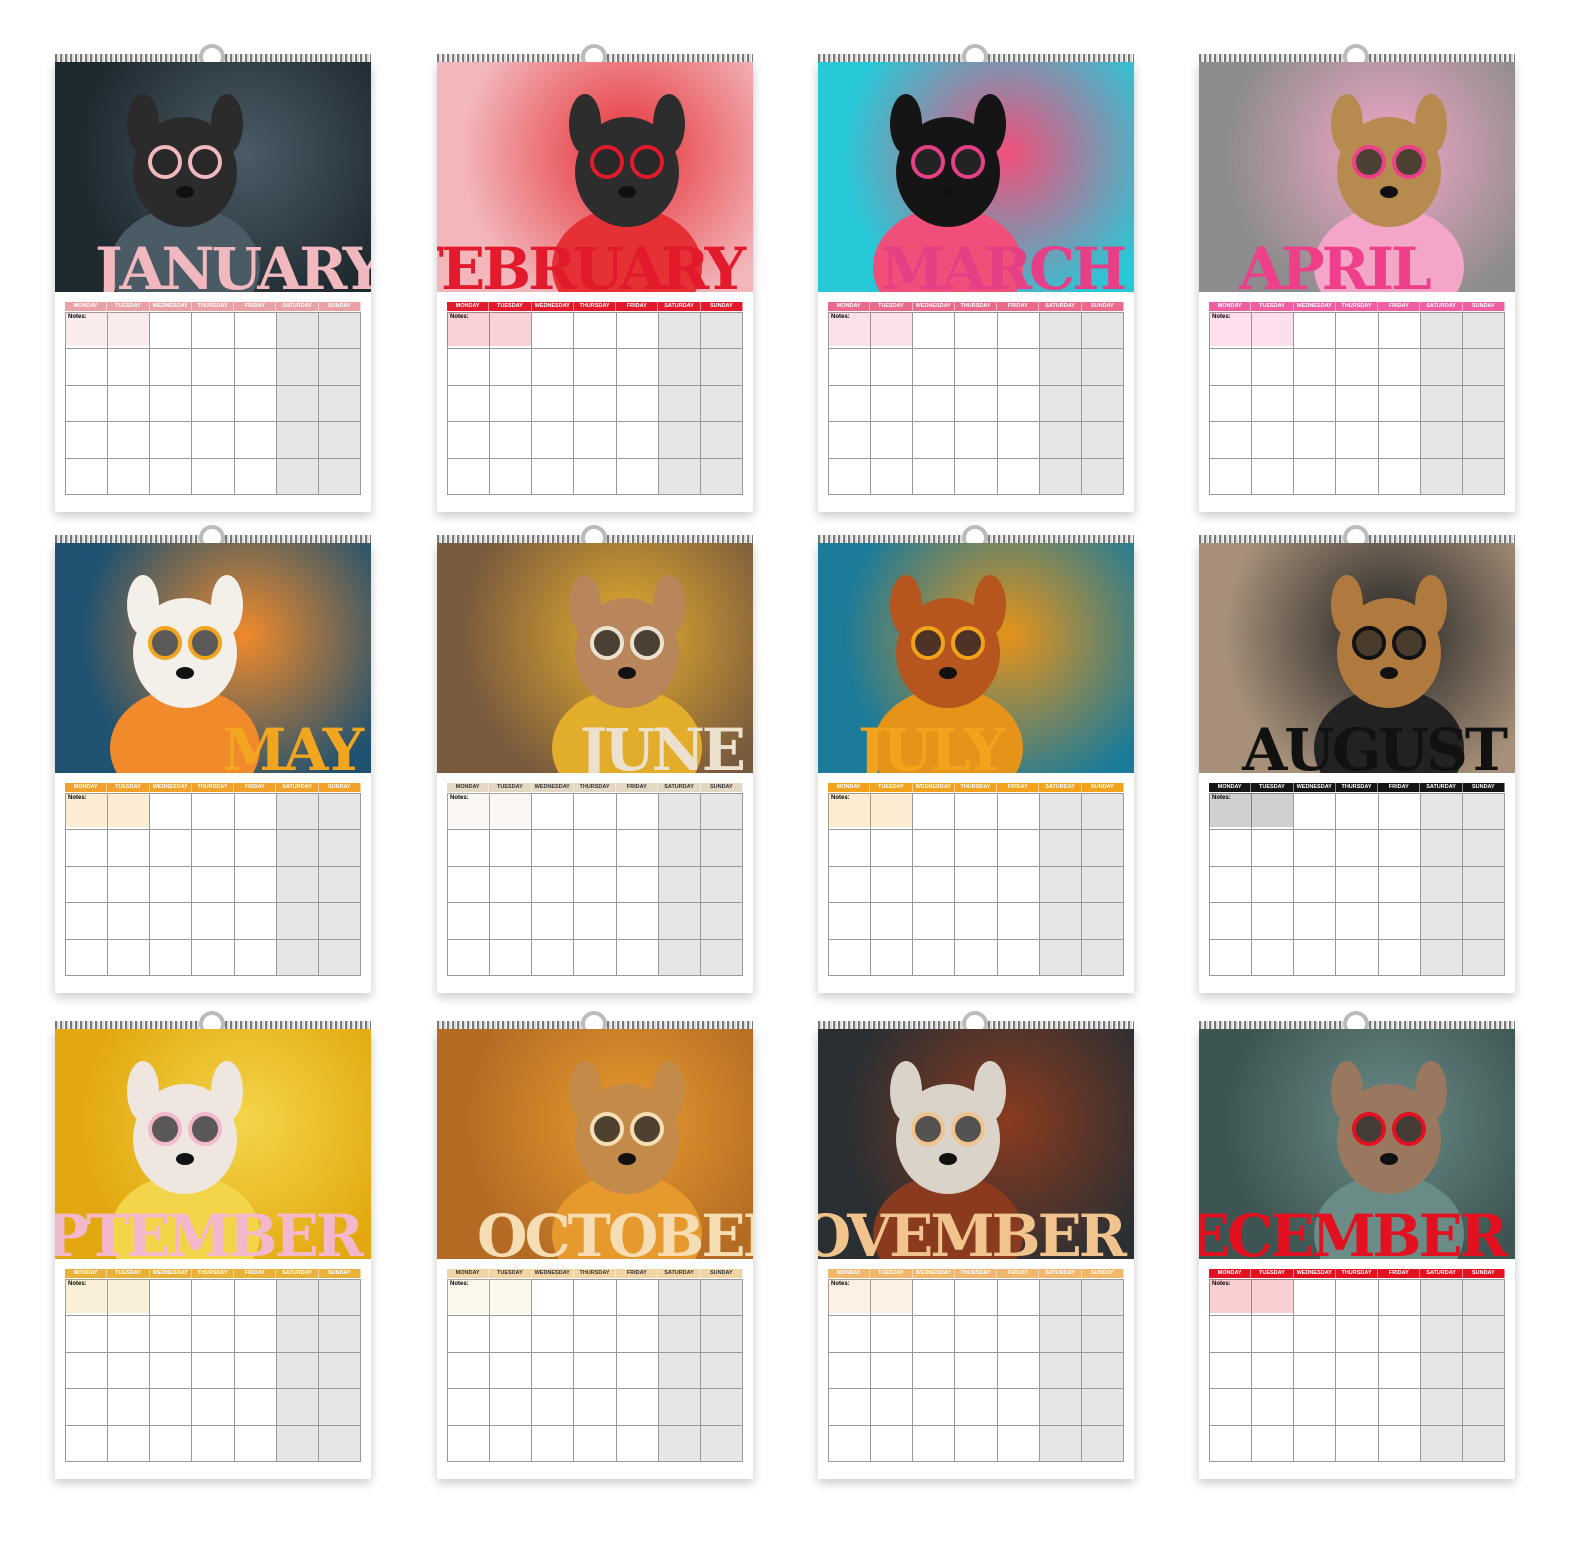  What do you see at coordinates (615, 1230) in the screenshot?
I see `month-title: OCTOBER` at bounding box center [615, 1230].